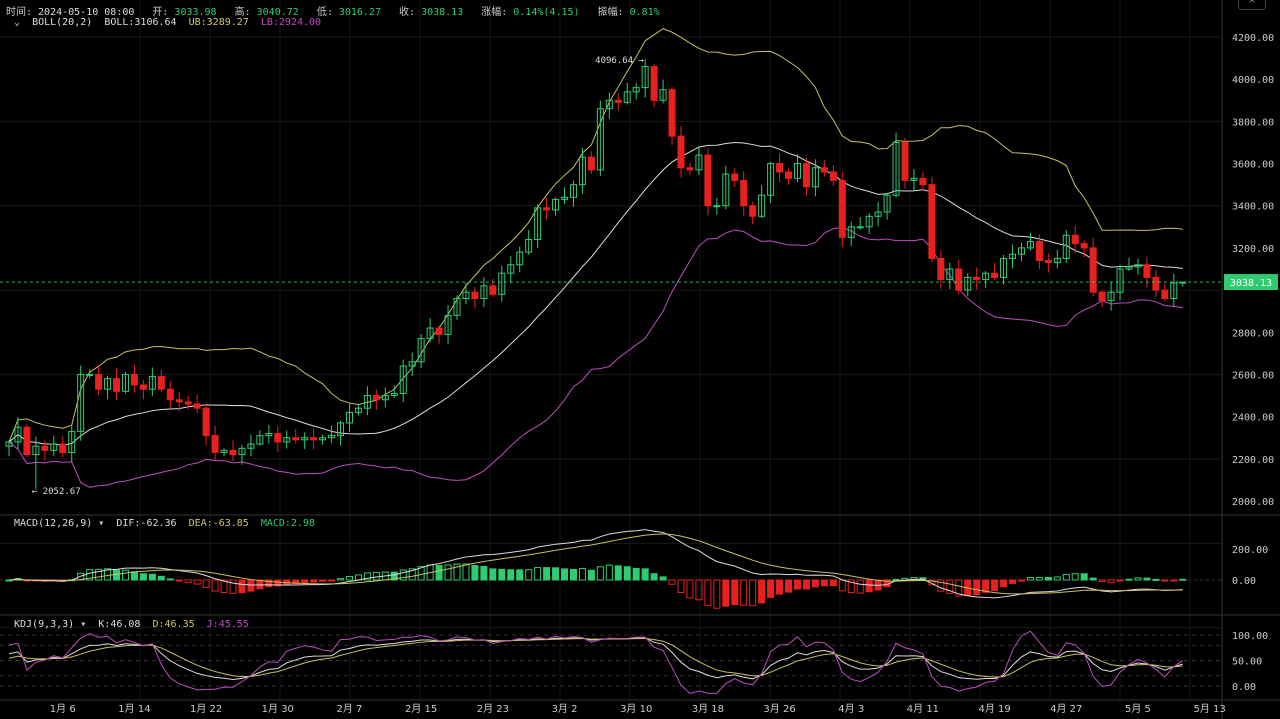 The width and height of the screenshot is (1280, 719). Describe the element at coordinates (442, 12) in the screenshot. I see `close-value: 3038.13` at that location.